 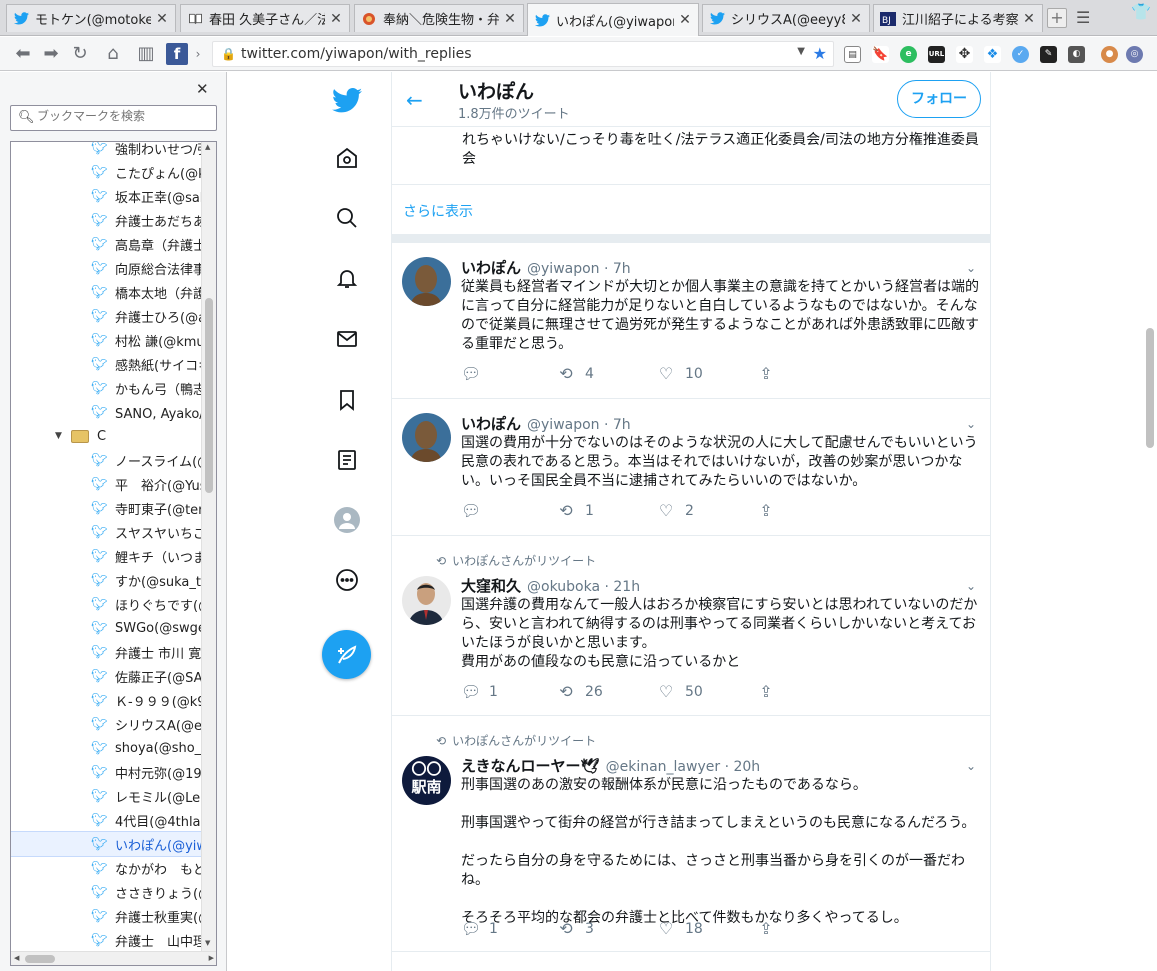 I want to click on bookmark-item-selected: 🐦︎ いわぽん(@yiw, so click(x=106, y=844).